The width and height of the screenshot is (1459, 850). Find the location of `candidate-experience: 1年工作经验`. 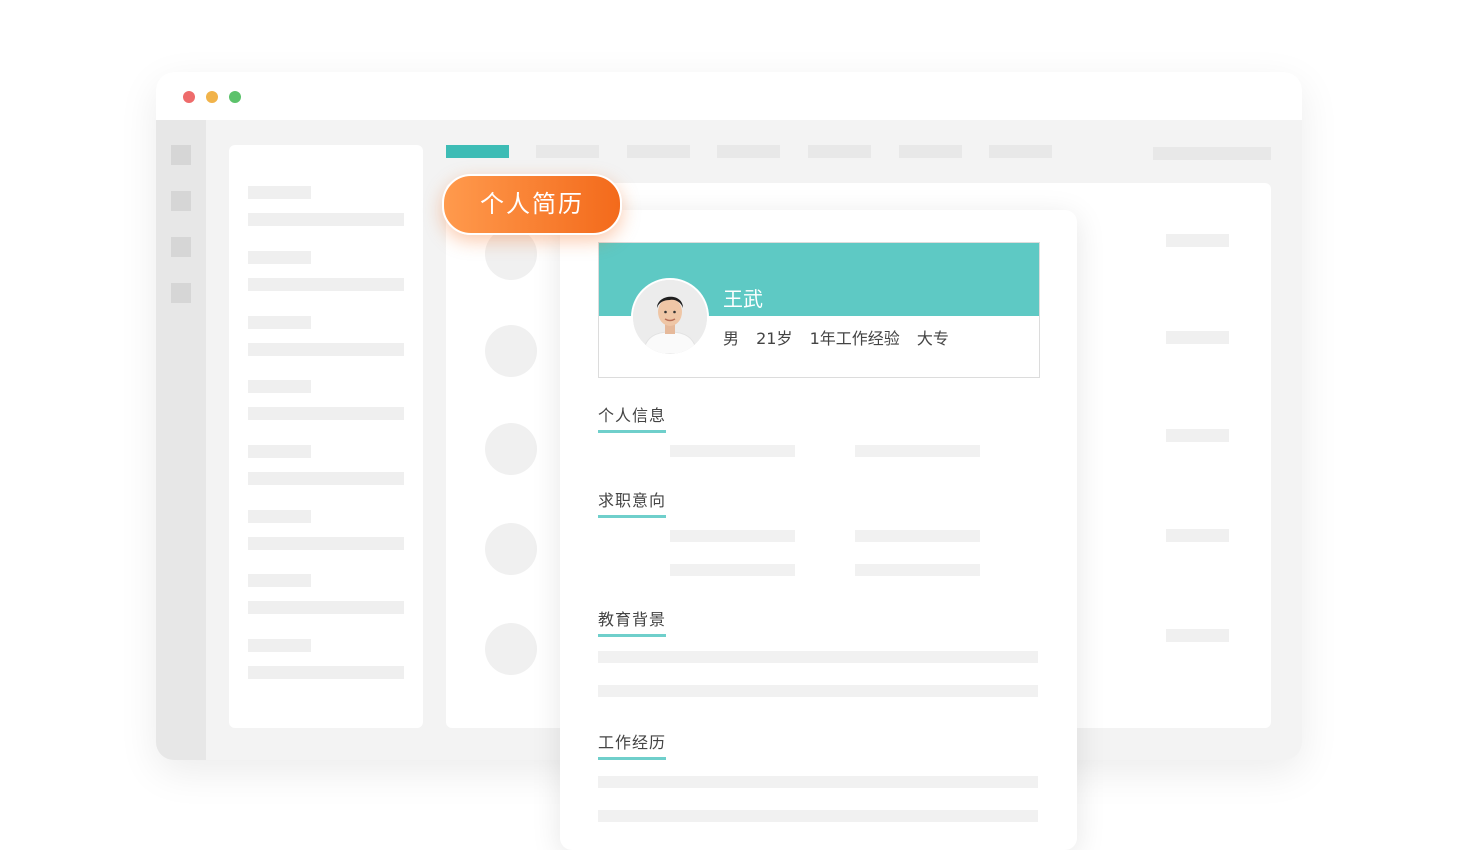

candidate-experience: 1年工作经验 is located at coordinates (854, 338).